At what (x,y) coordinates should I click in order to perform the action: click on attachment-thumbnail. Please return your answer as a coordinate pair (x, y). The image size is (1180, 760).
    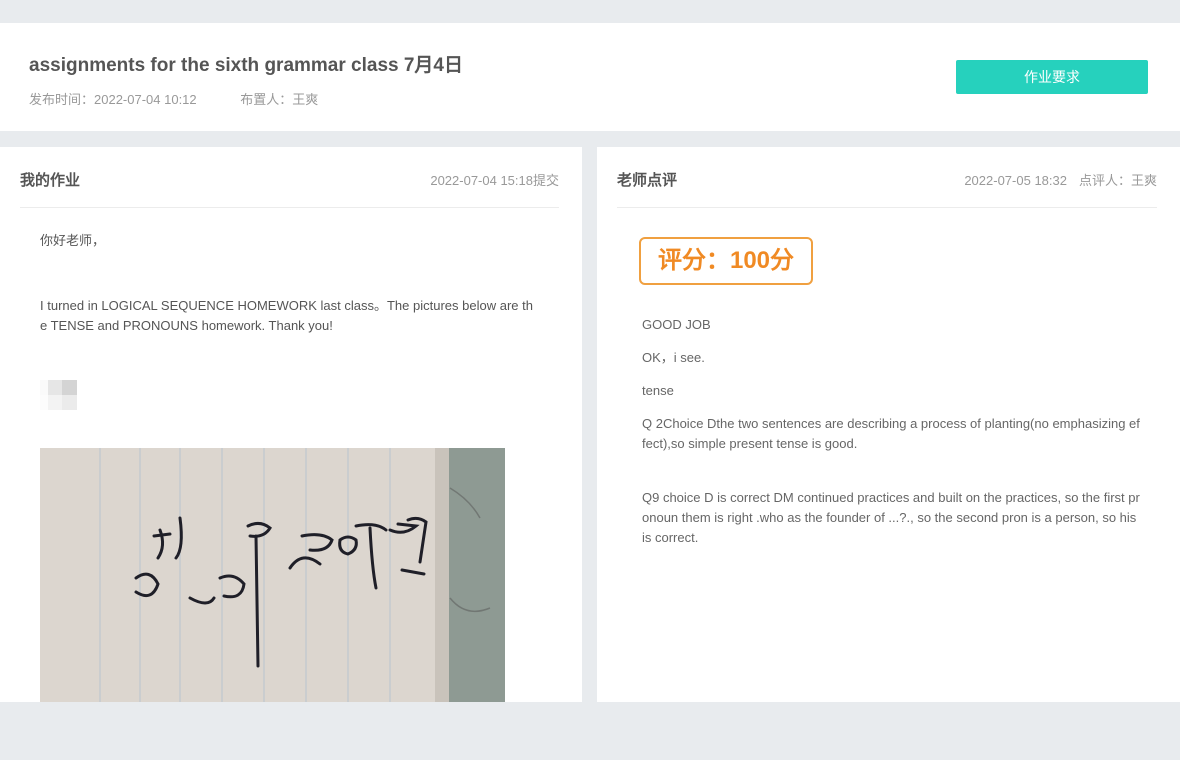
    Looking at the image, I should click on (58, 395).